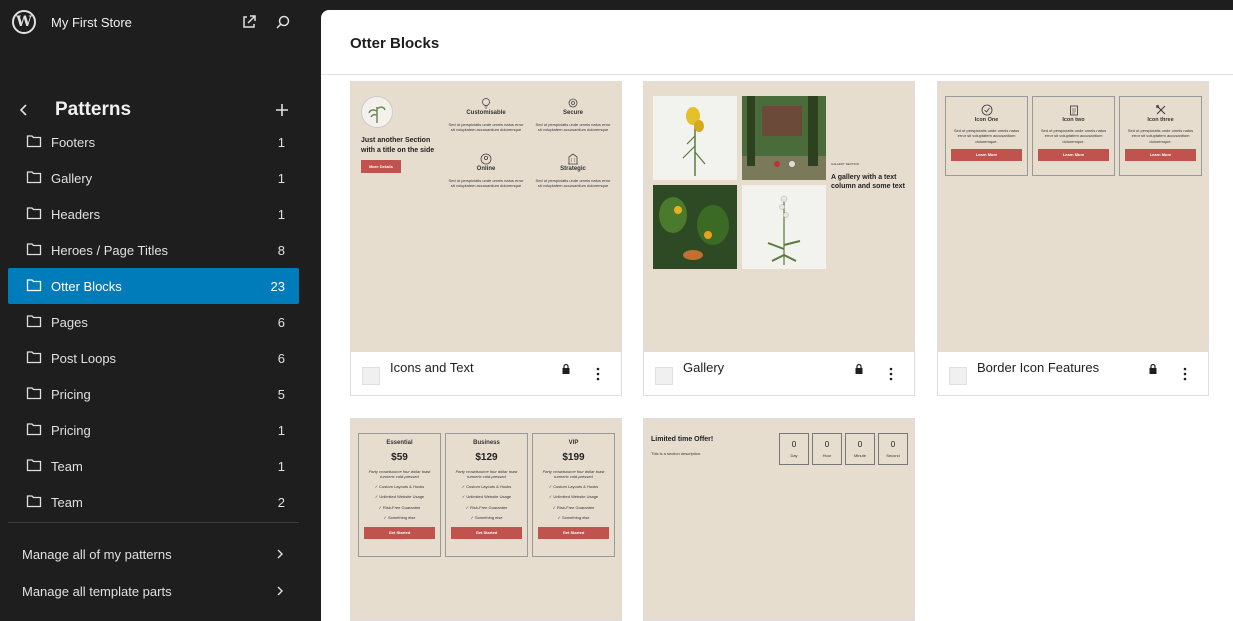  What do you see at coordinates (24, 110) in the screenshot?
I see `back-chevron-icon` at bounding box center [24, 110].